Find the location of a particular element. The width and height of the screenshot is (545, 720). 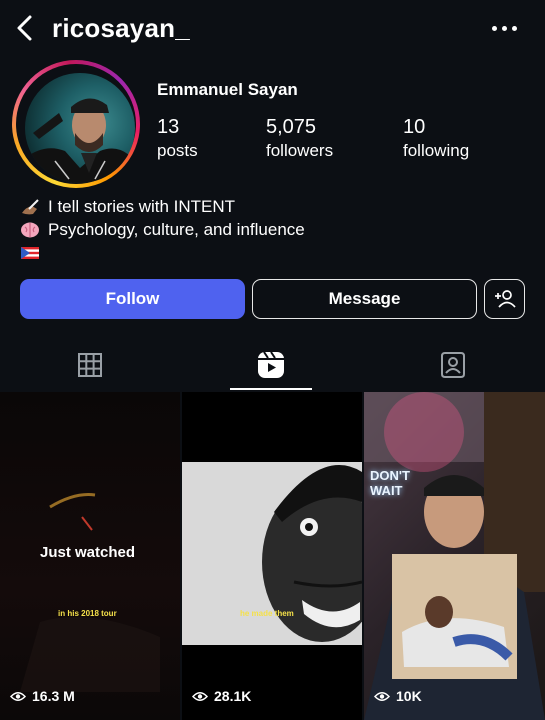

bio-line: Psychology, culture, and influence is located at coordinates (162, 229).